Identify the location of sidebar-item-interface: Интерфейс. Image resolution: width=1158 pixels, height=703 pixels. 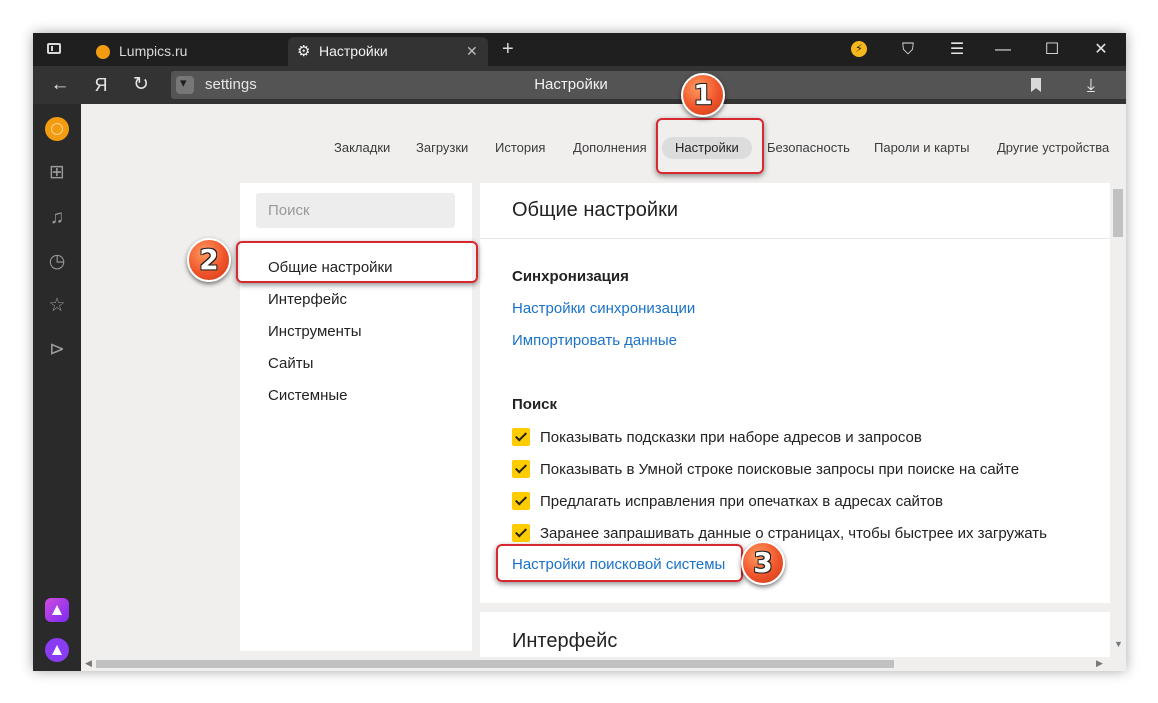
(307, 300).